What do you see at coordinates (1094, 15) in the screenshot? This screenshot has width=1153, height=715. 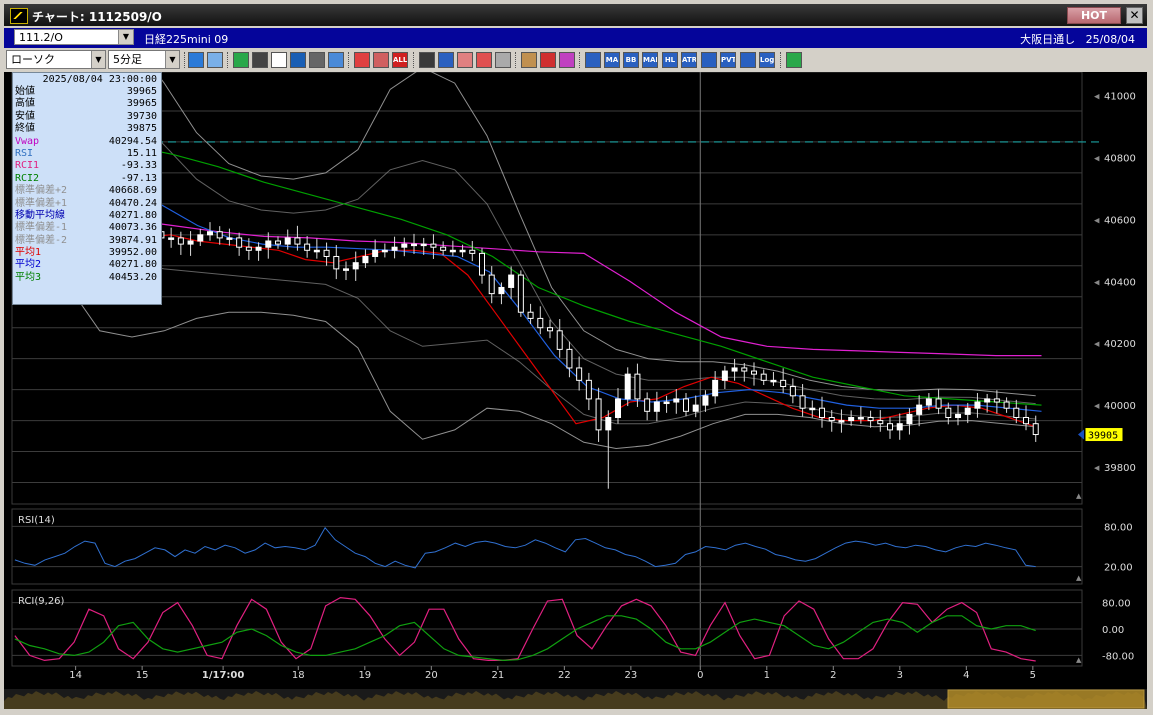 I see `hot-button: HOT` at bounding box center [1094, 15].